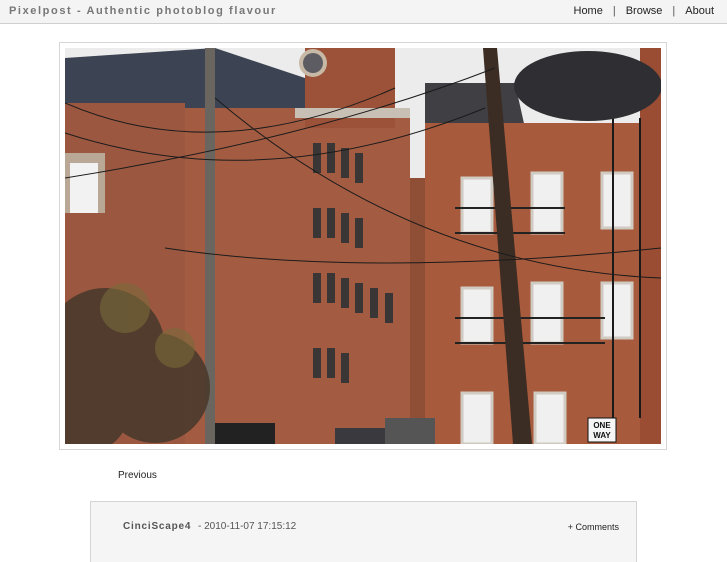  What do you see at coordinates (588, 11) in the screenshot?
I see `nav-home-link: Home` at bounding box center [588, 11].